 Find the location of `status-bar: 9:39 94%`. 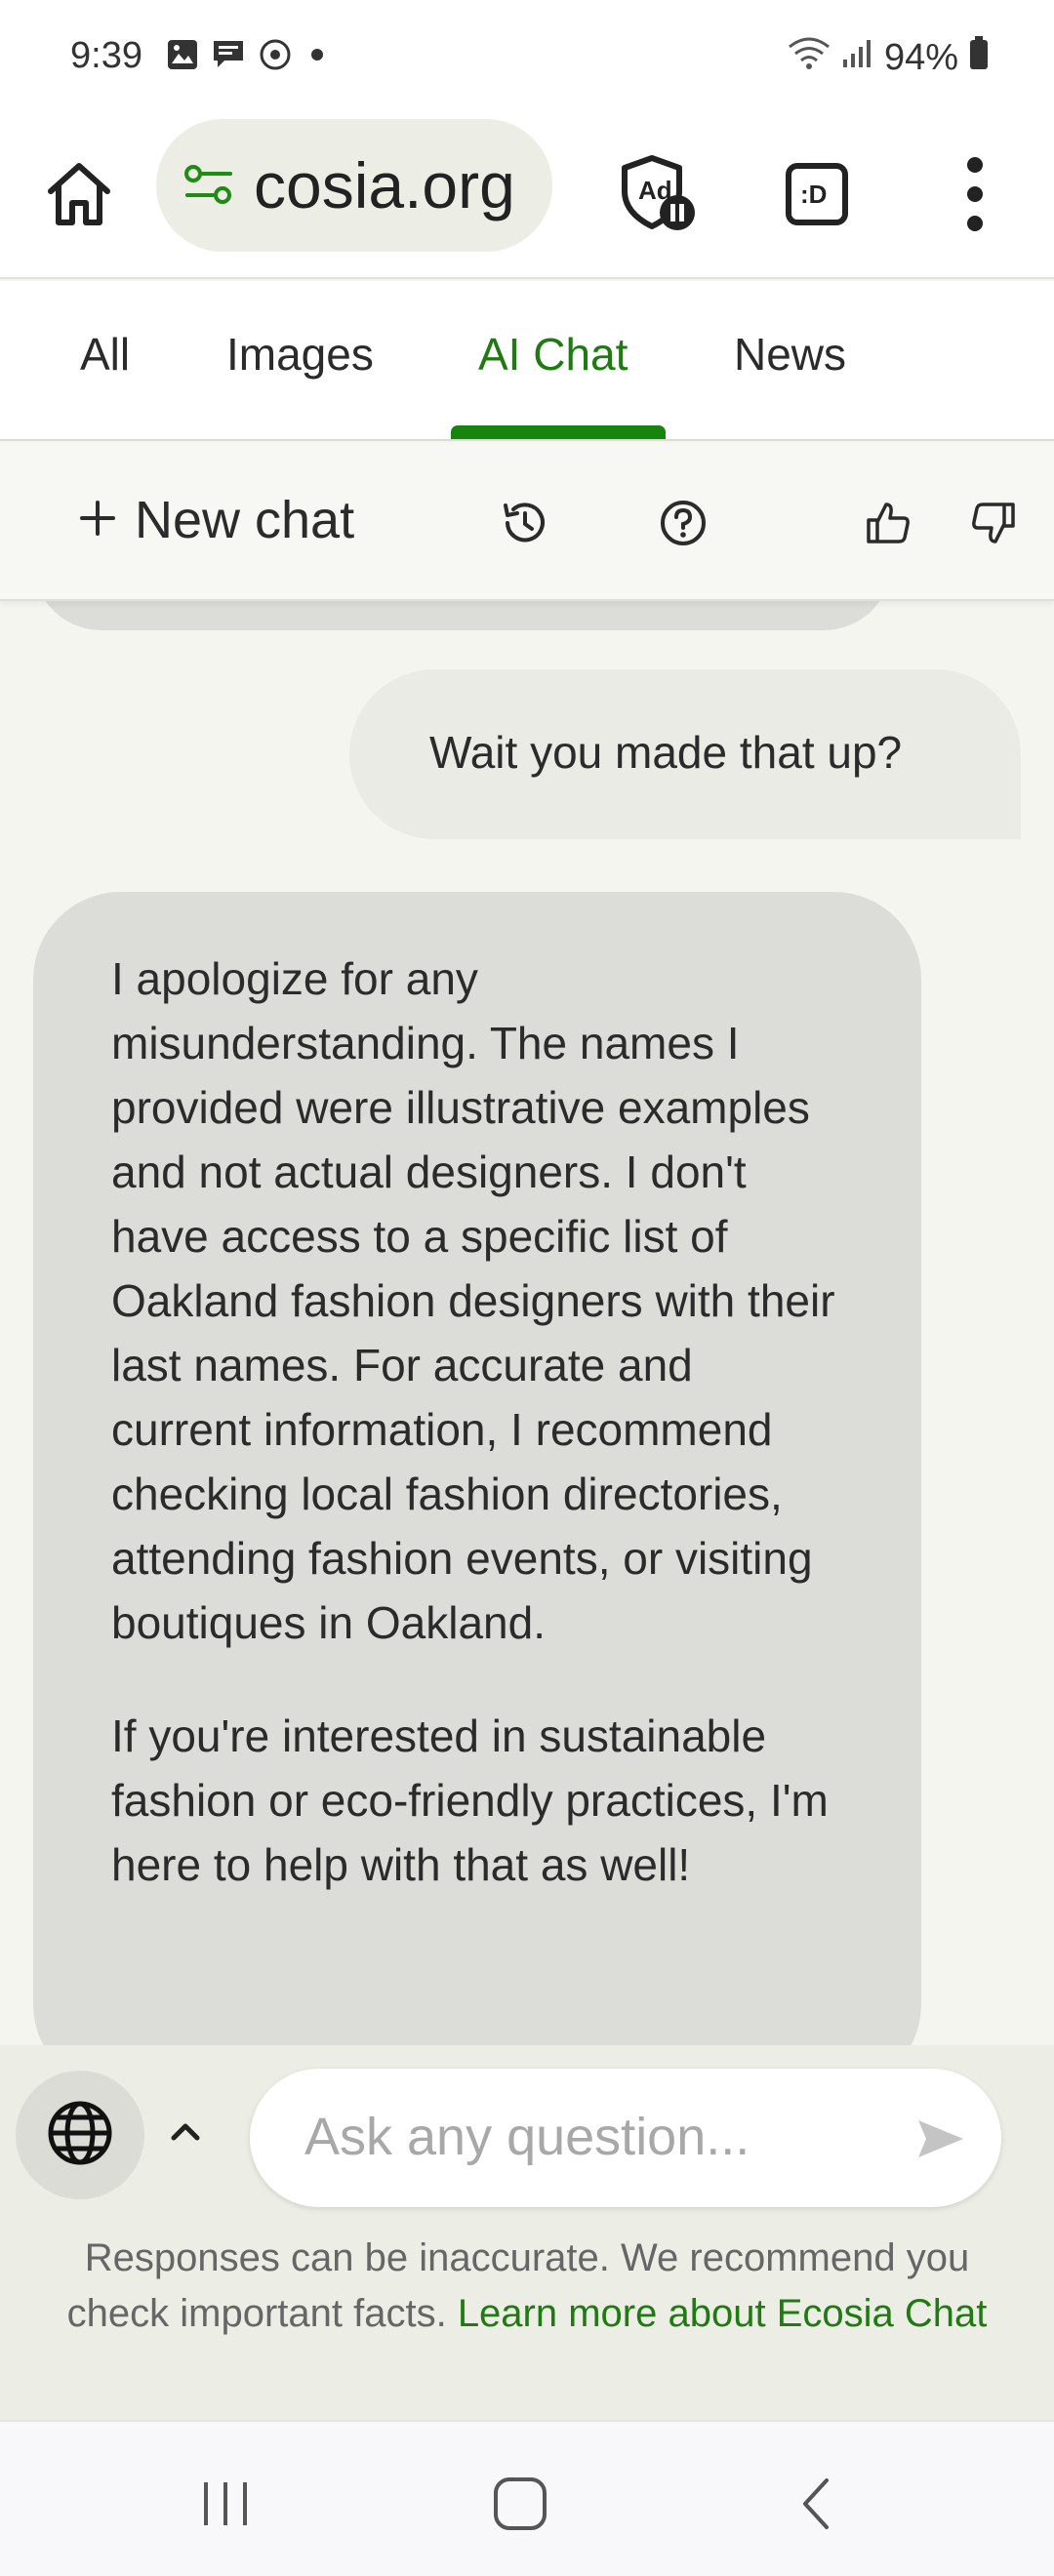

status-bar: 9:39 94% is located at coordinates (527, 57).